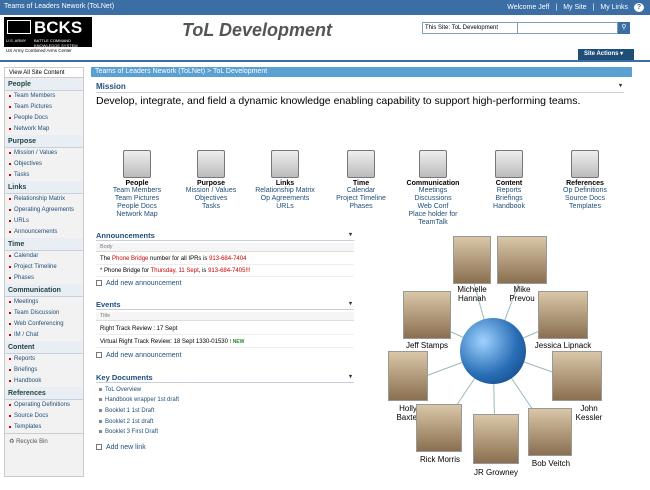  What do you see at coordinates (44, 278) in the screenshot?
I see `nav-item: Phases` at bounding box center [44, 278].